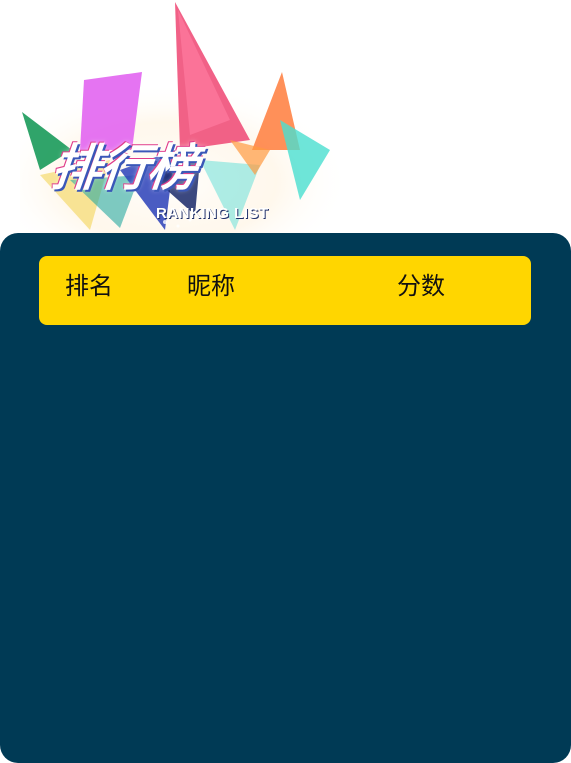 This screenshot has width=571, height=763. What do you see at coordinates (285, 290) in the screenshot?
I see `leaderboard-header: 排名 昵称 分数` at bounding box center [285, 290].